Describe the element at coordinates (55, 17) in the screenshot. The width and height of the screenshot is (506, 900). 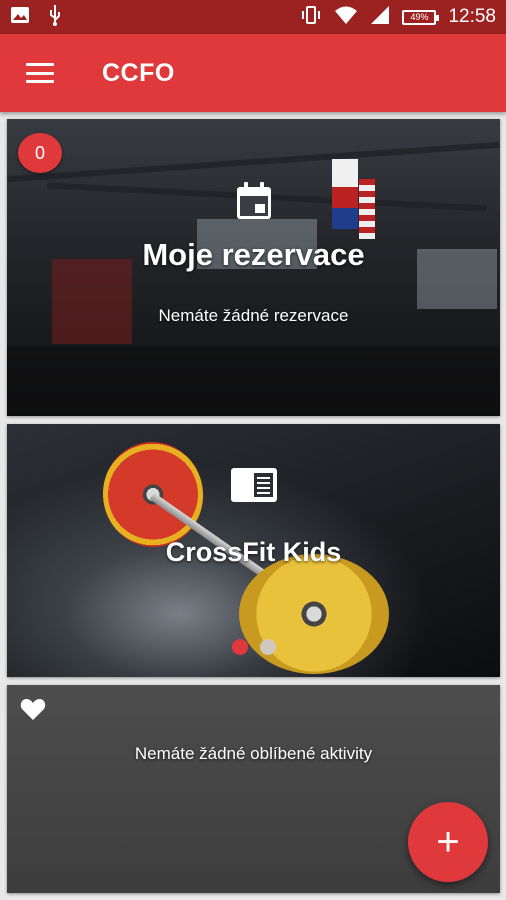
I see `usb-icon` at that location.